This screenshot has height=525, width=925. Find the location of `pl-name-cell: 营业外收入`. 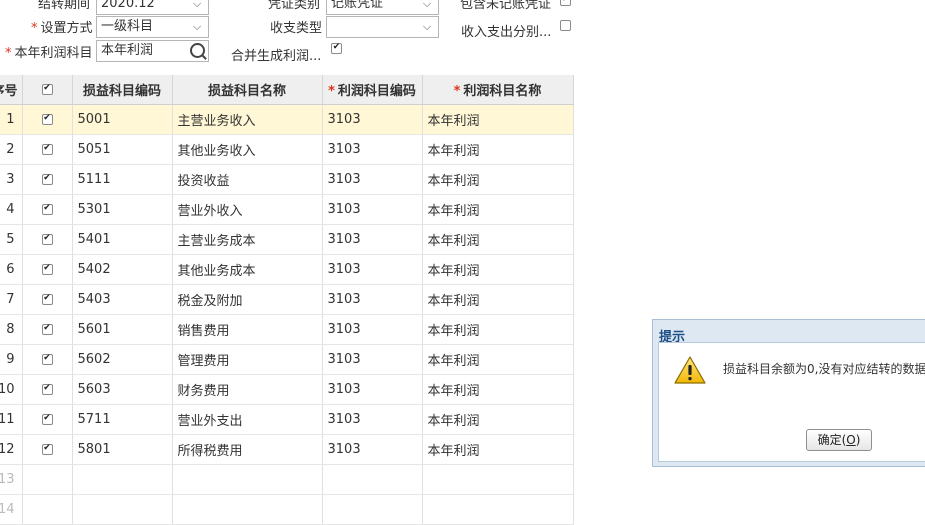

pl-name-cell: 营业外收入 is located at coordinates (247, 209).